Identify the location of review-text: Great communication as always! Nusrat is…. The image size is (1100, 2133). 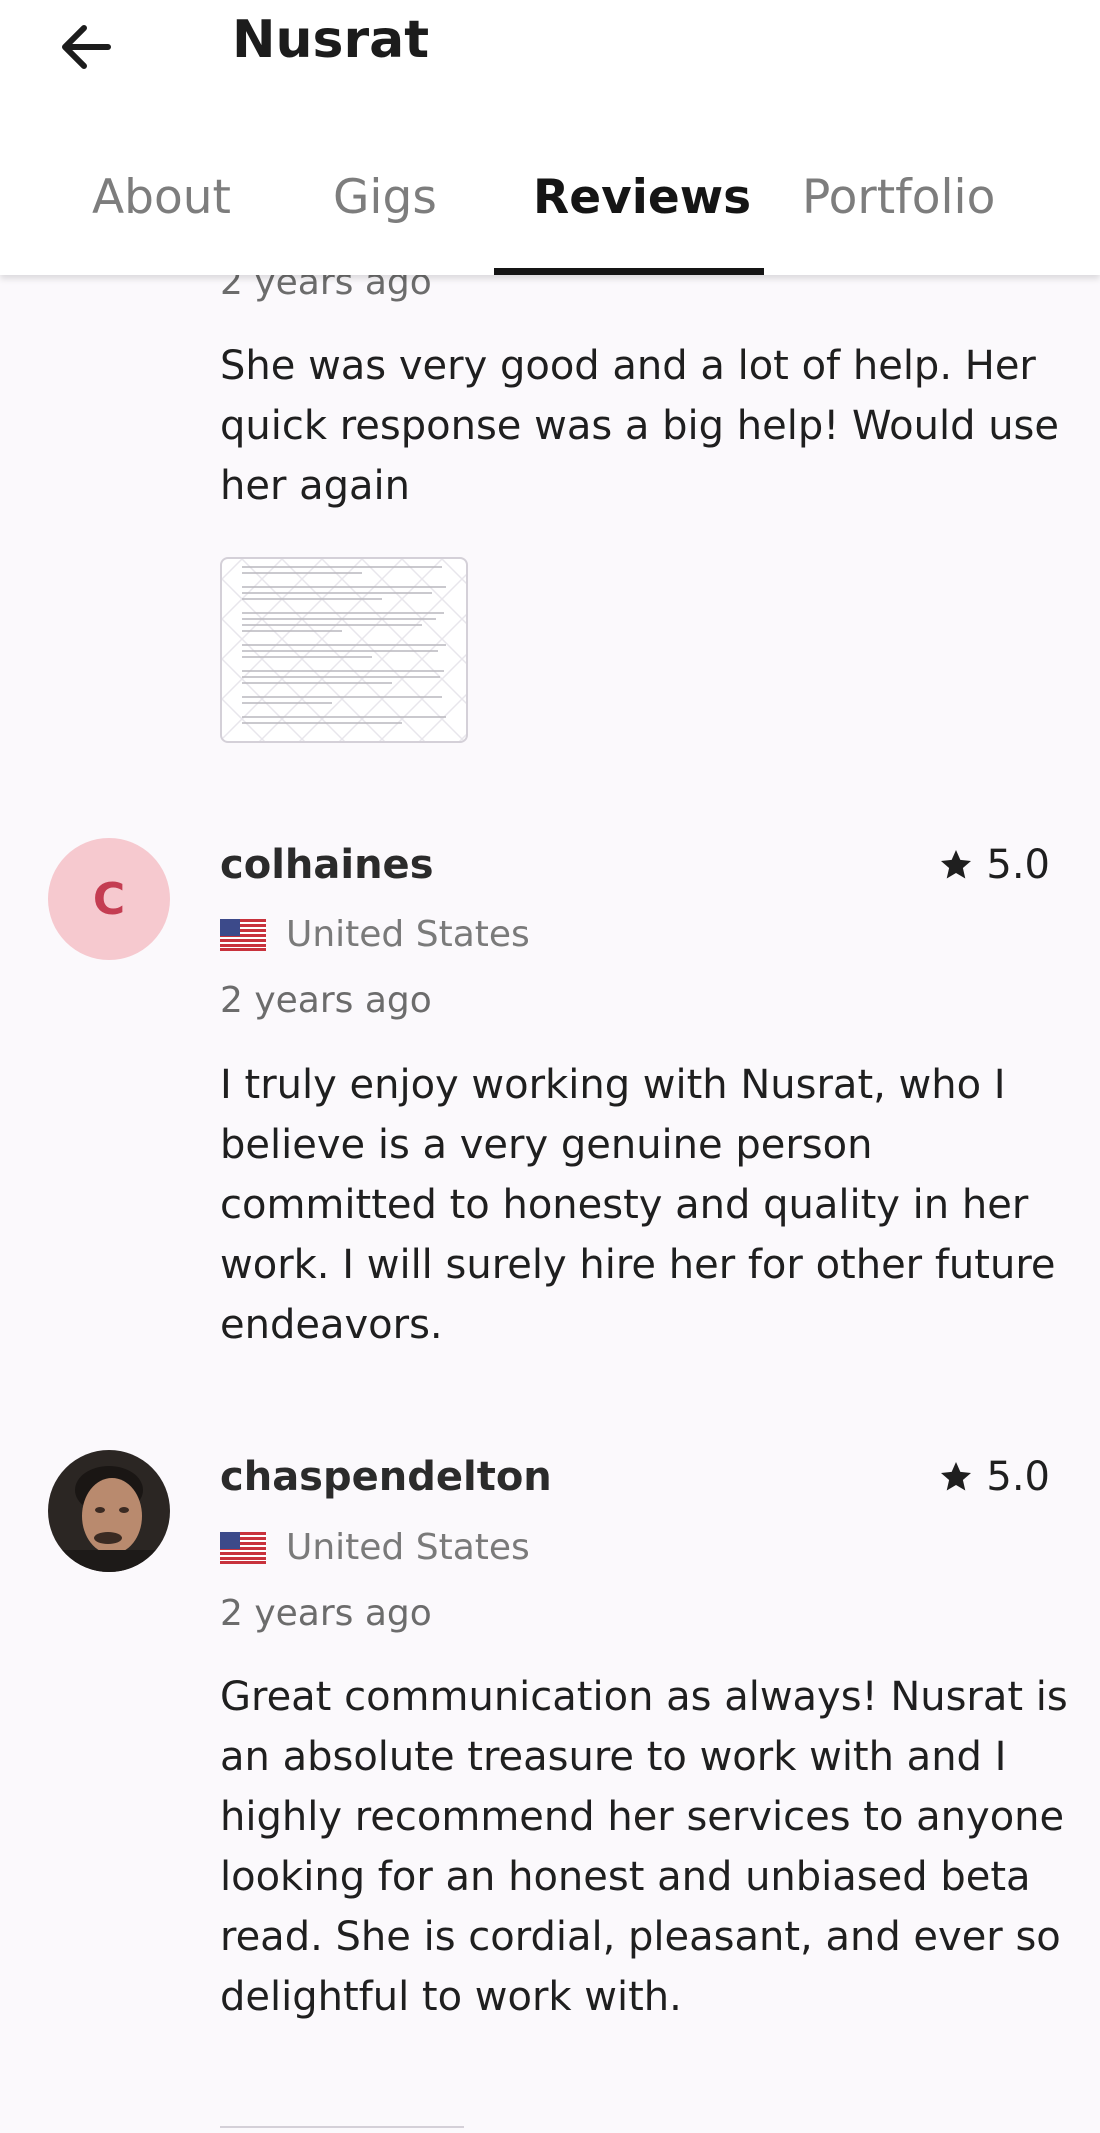
(644, 1847).